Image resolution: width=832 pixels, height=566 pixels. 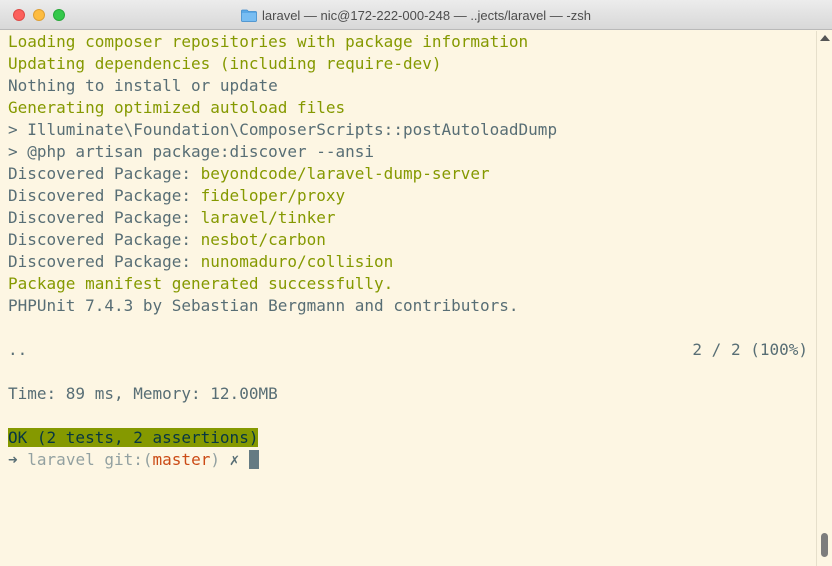 I want to click on package-name: laravel/tinker, so click(x=268, y=217).